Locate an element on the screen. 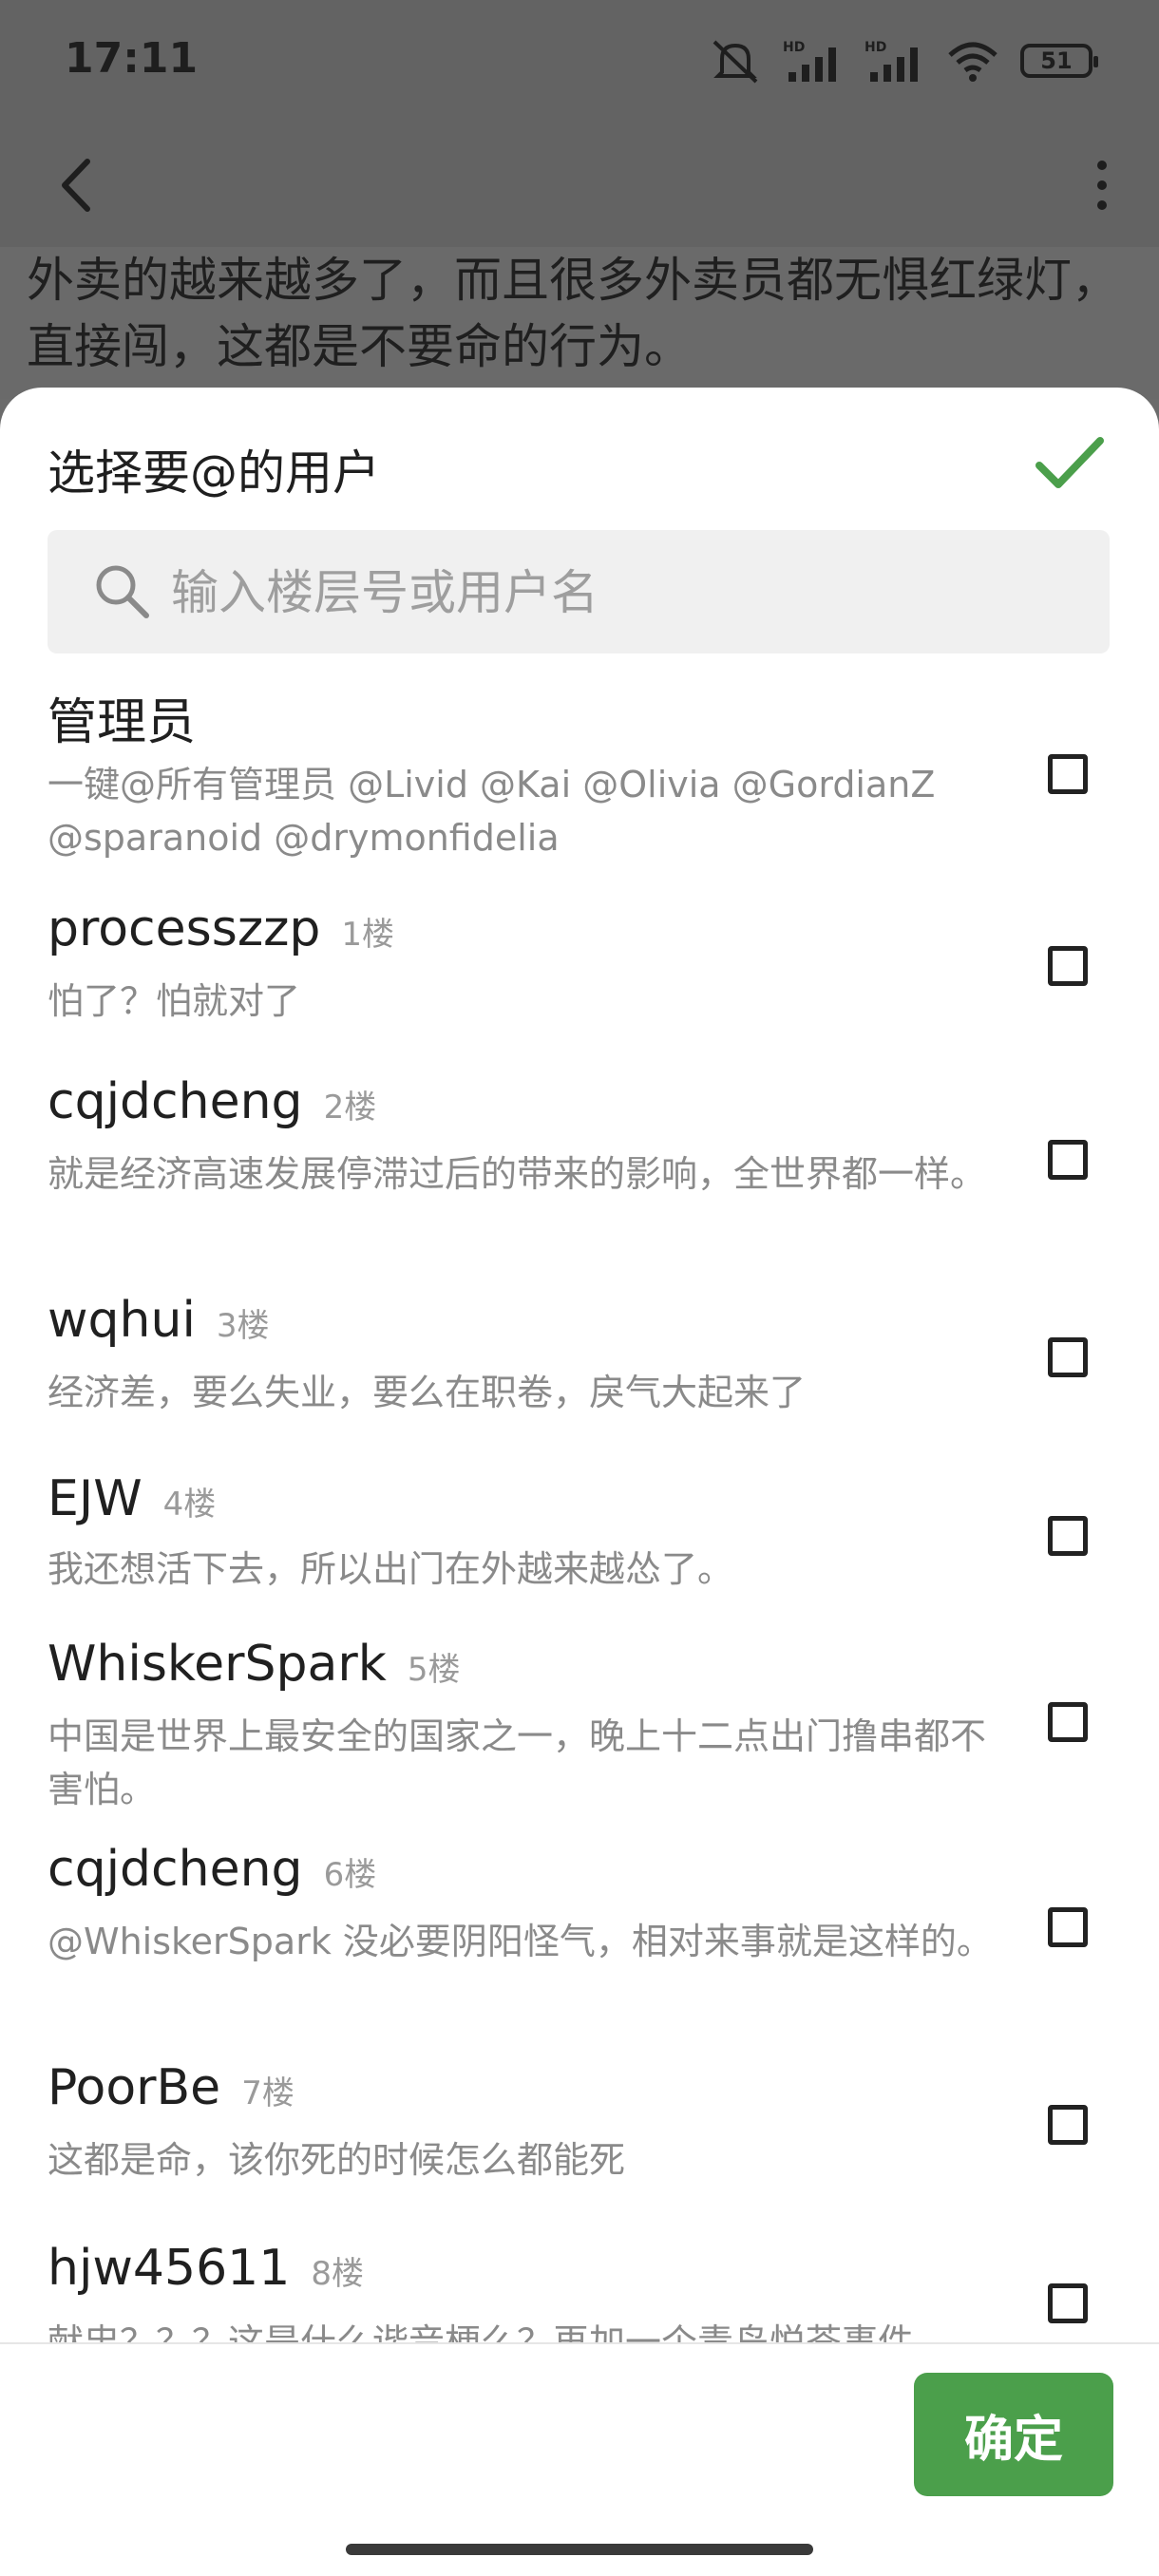  status-icons: HD HD 51 is located at coordinates (903, 61).